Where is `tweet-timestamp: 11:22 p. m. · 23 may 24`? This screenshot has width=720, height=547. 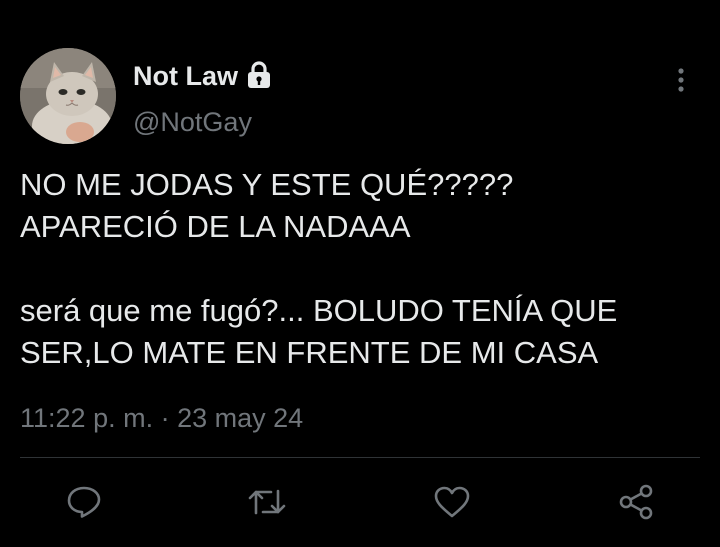 tweet-timestamp: 11:22 p. m. · 23 may 24 is located at coordinates (161, 418).